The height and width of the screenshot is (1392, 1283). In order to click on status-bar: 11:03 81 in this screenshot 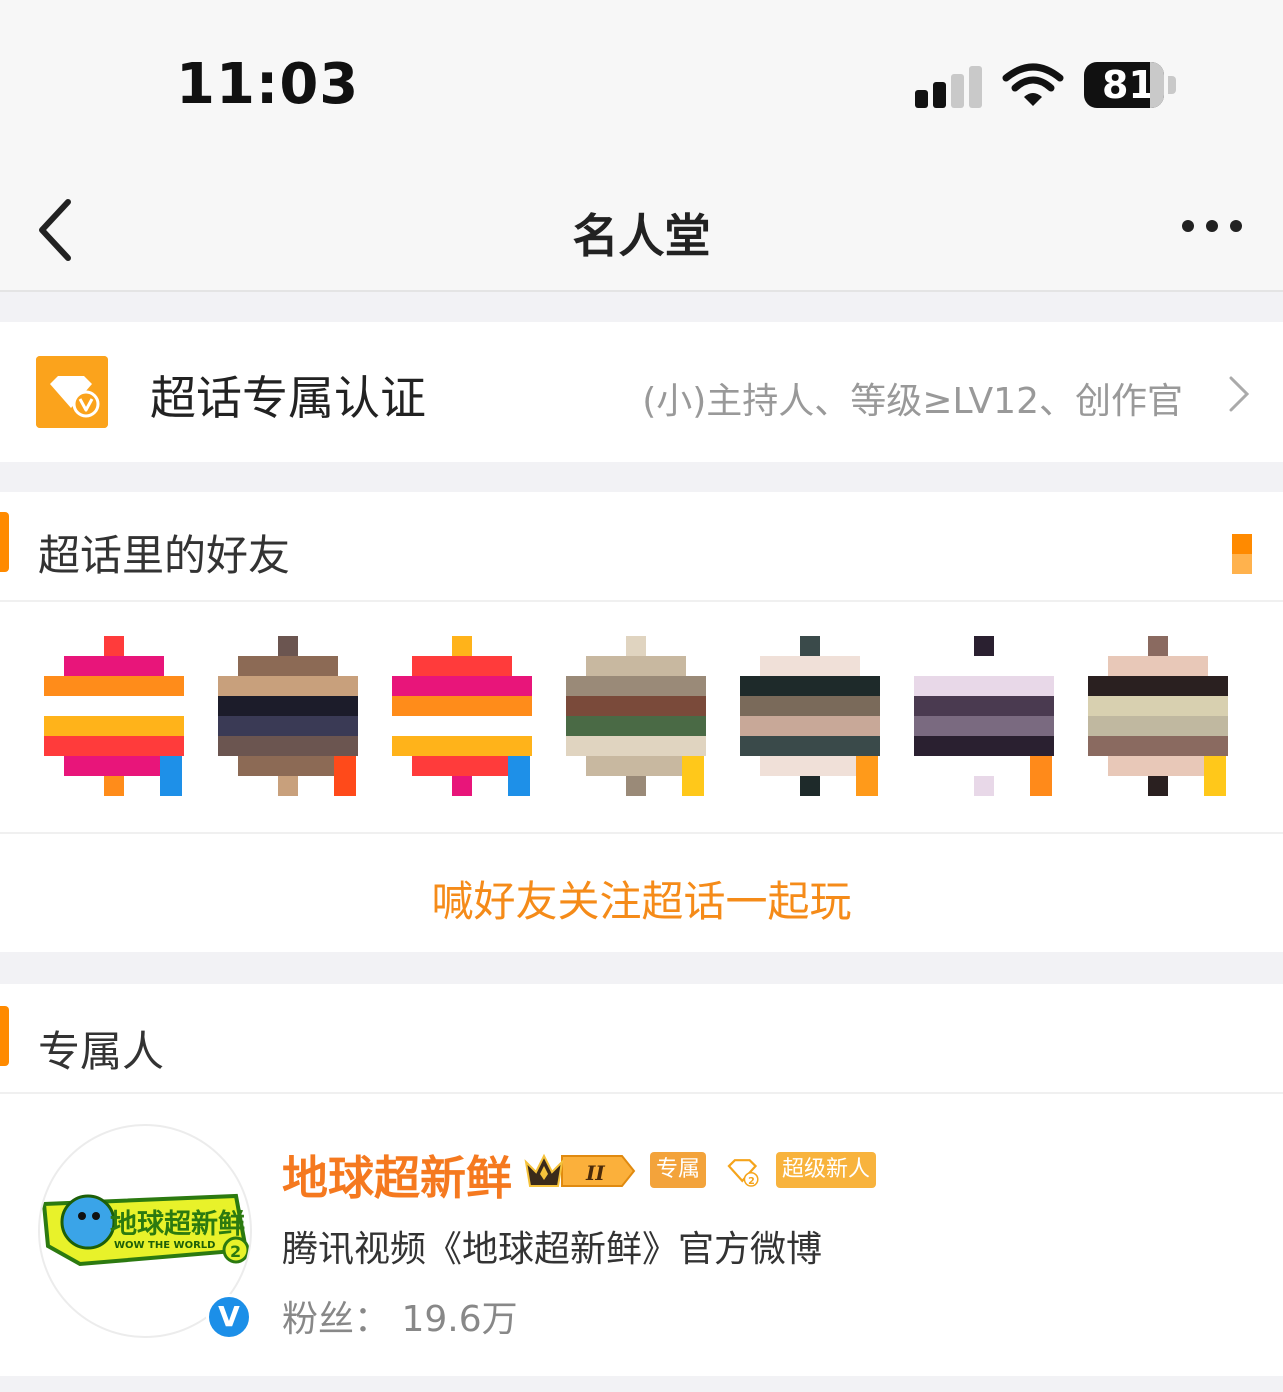, I will do `click(641, 85)`.